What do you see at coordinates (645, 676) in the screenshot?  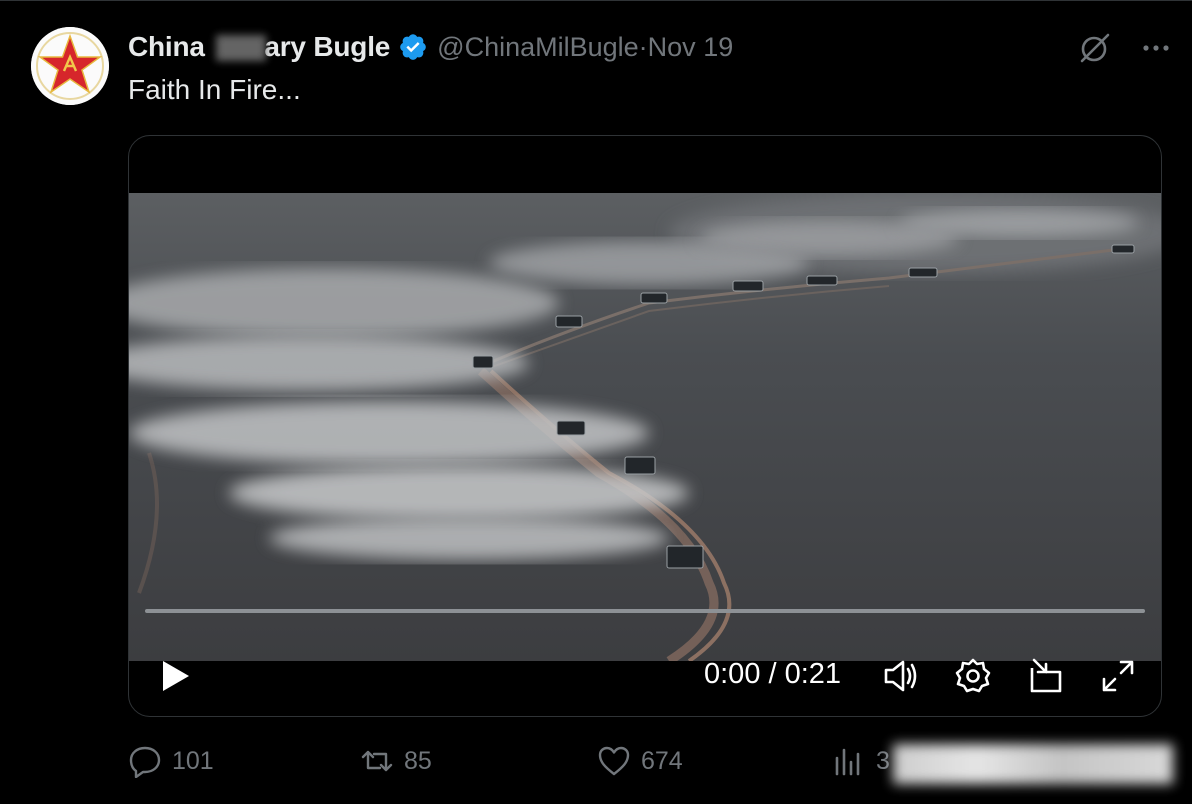 I see `video-controls: 0:00 / 0:21` at bounding box center [645, 676].